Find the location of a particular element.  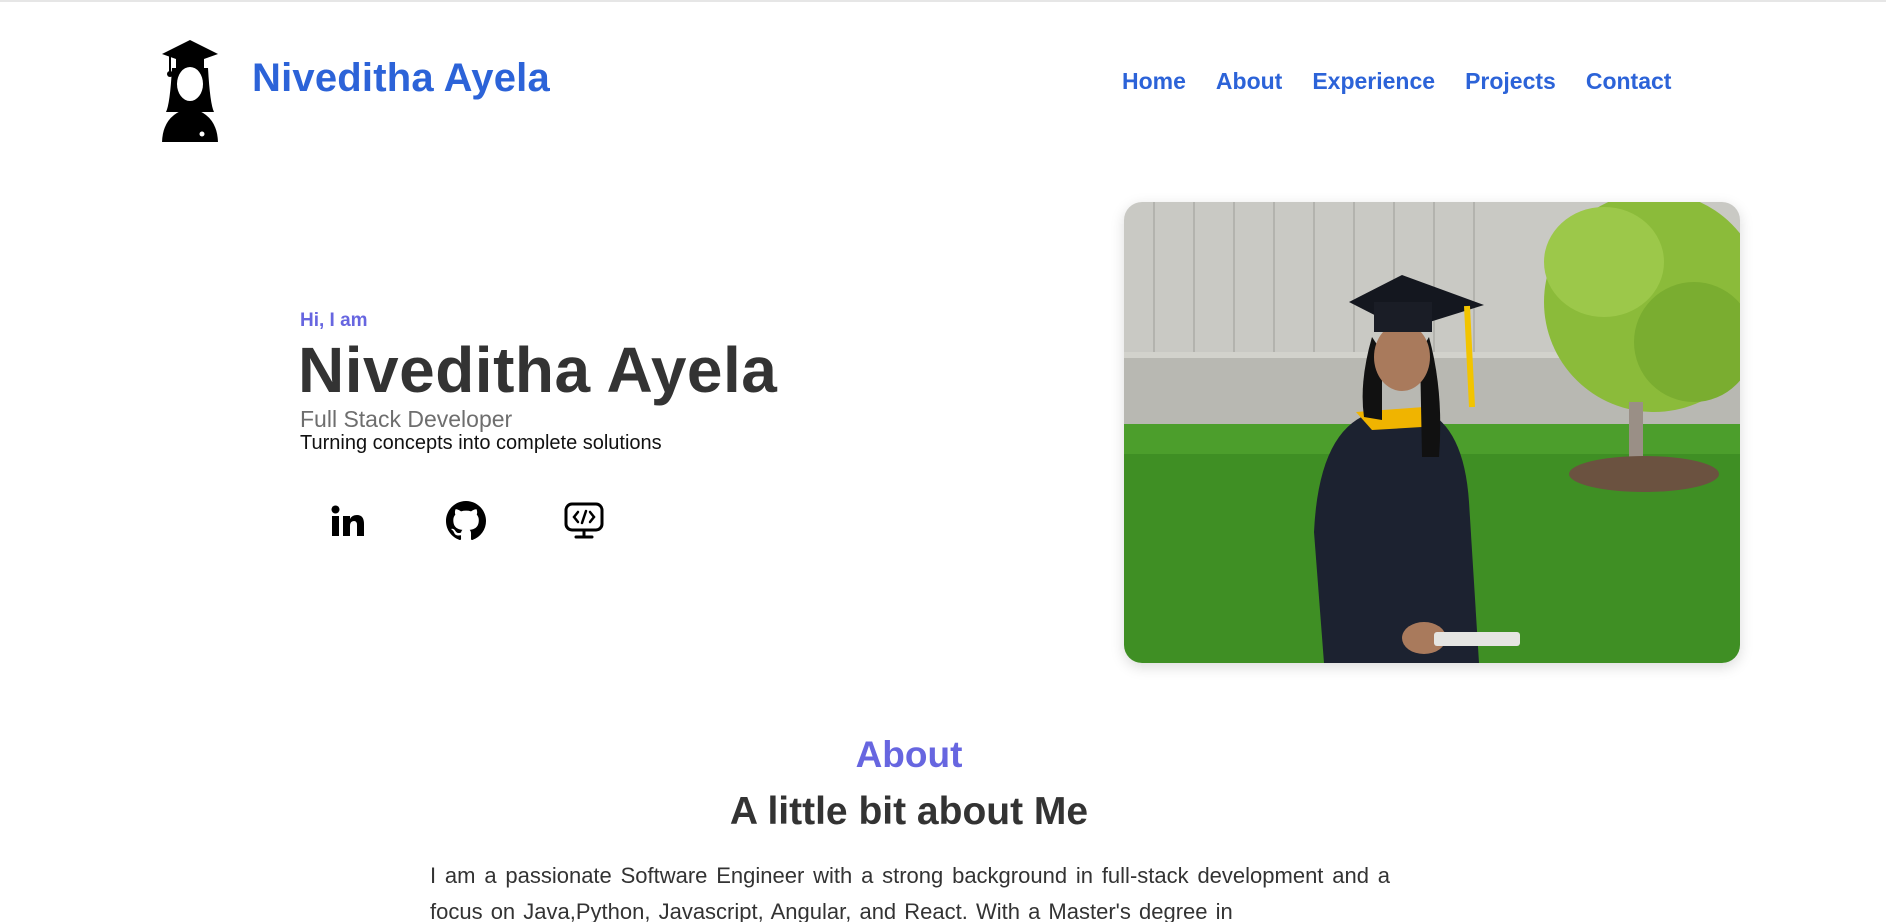

hero-role: Full Stack Developer is located at coordinates (406, 419).